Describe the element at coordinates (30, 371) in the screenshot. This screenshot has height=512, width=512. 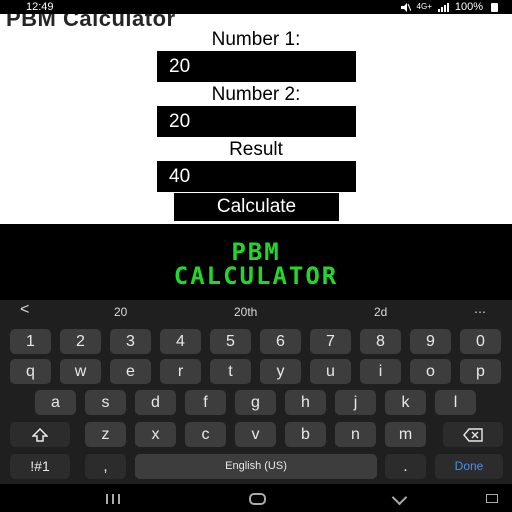
I see `key-q: q` at that location.